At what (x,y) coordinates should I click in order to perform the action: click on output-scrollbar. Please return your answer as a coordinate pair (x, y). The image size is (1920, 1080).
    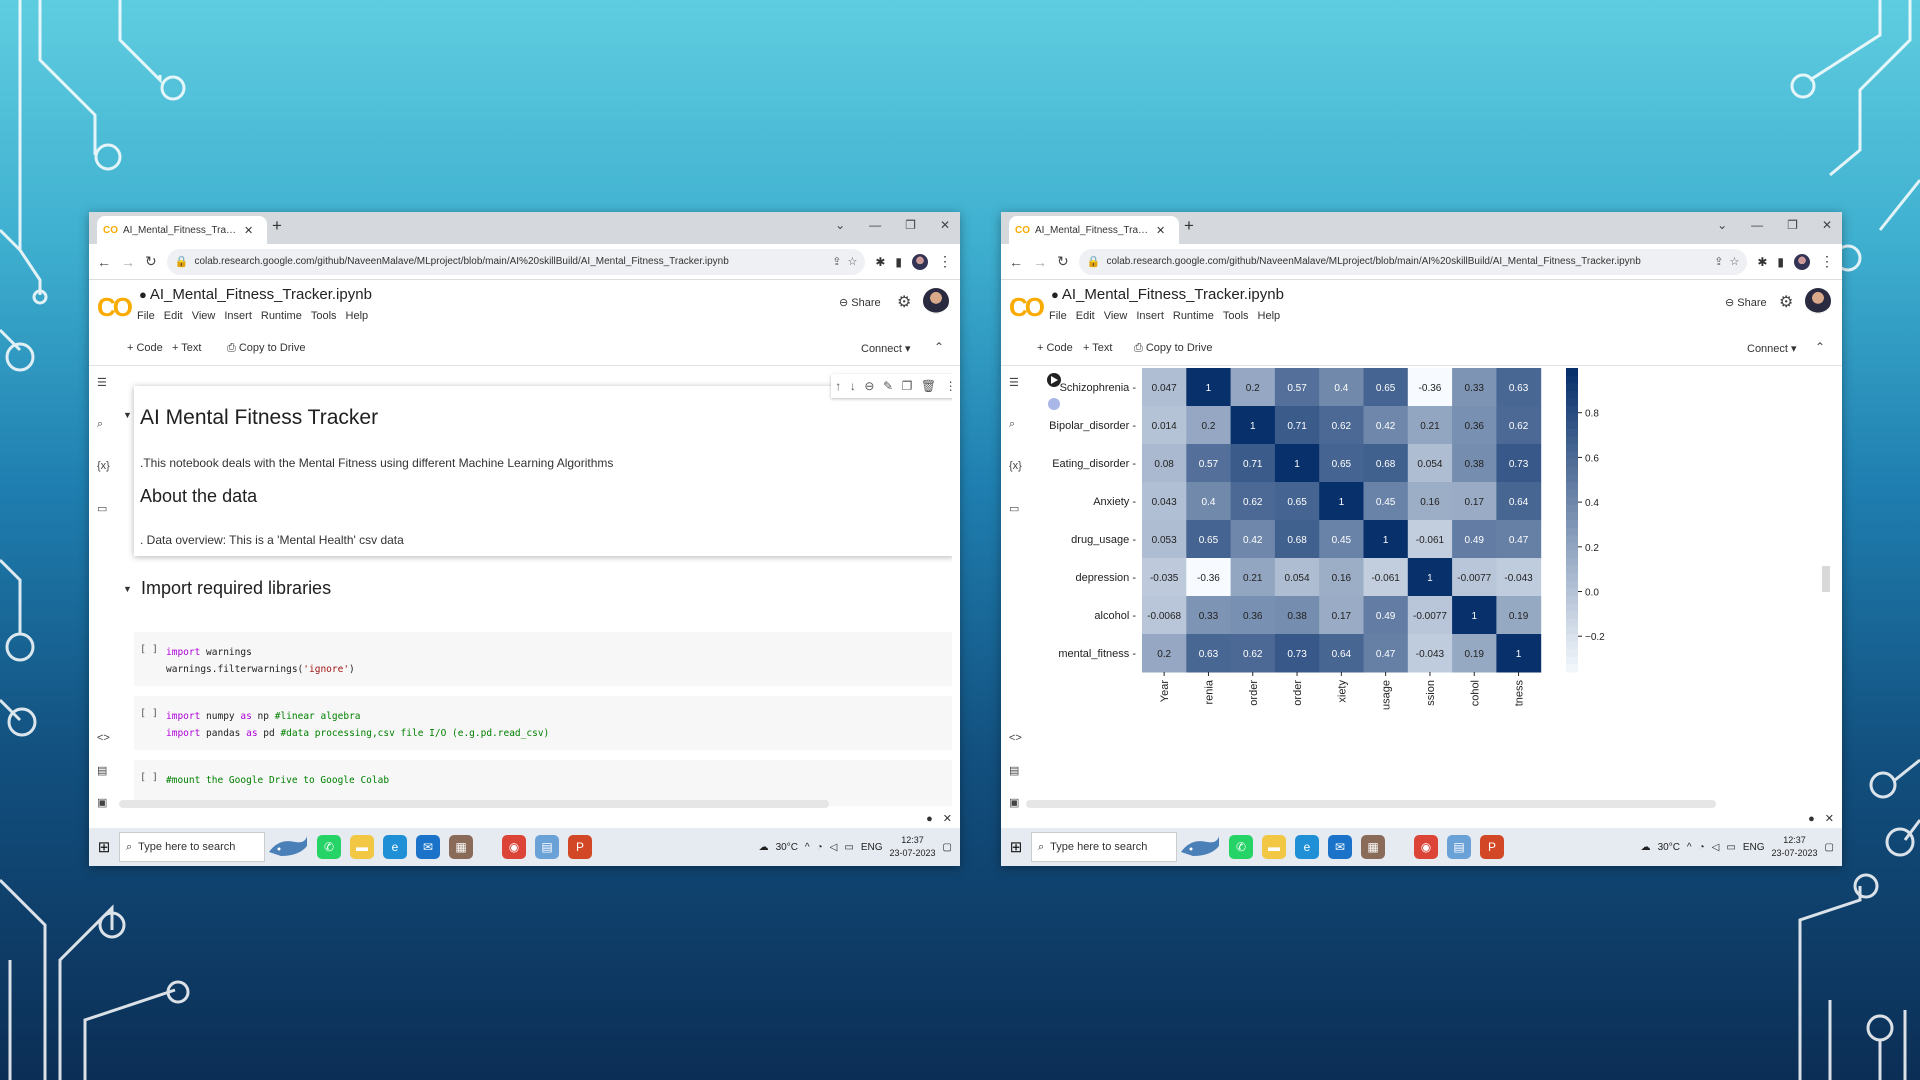
    Looking at the image, I should click on (1826, 579).